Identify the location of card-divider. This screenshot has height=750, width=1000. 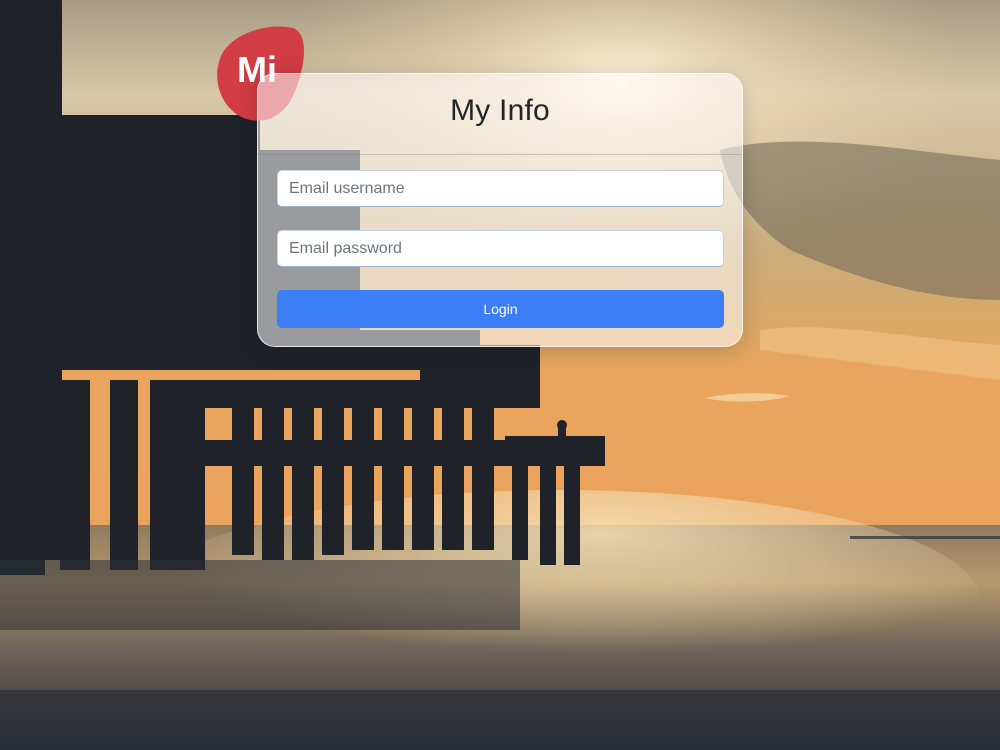
(500, 154).